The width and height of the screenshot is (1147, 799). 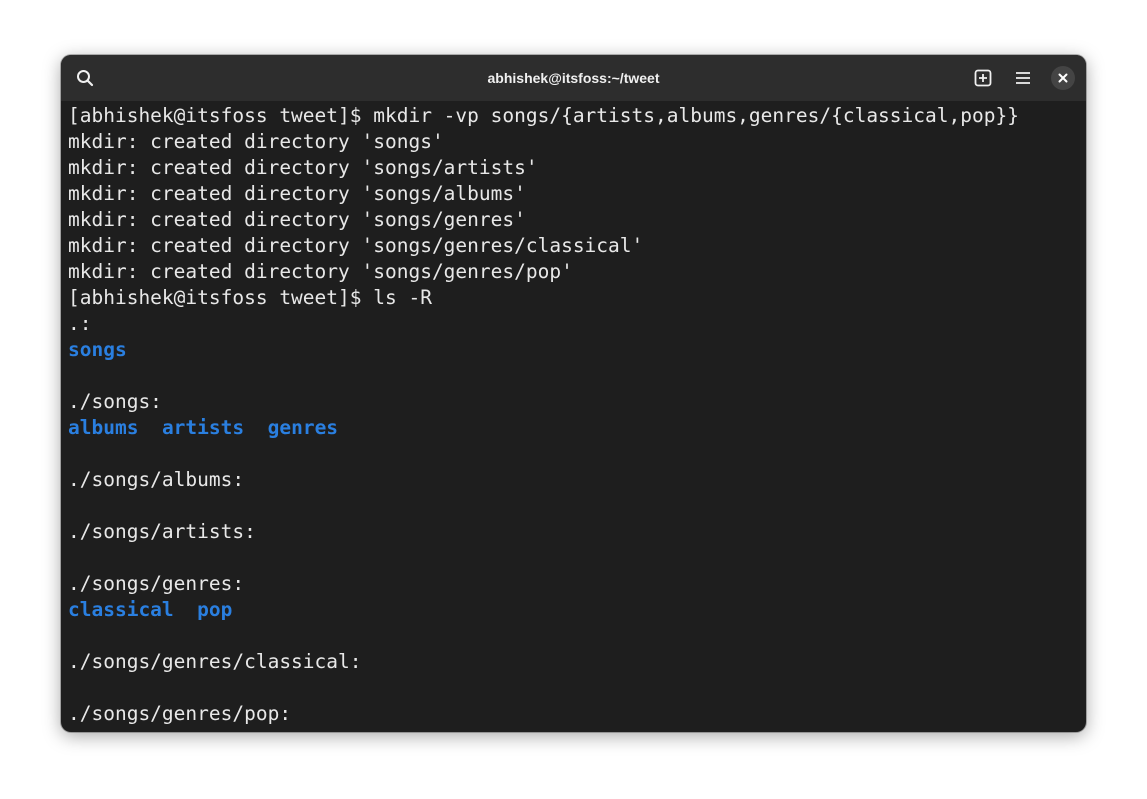 I want to click on terminal-line: mkdir: created directory 'songs/albums', so click(x=297, y=193).